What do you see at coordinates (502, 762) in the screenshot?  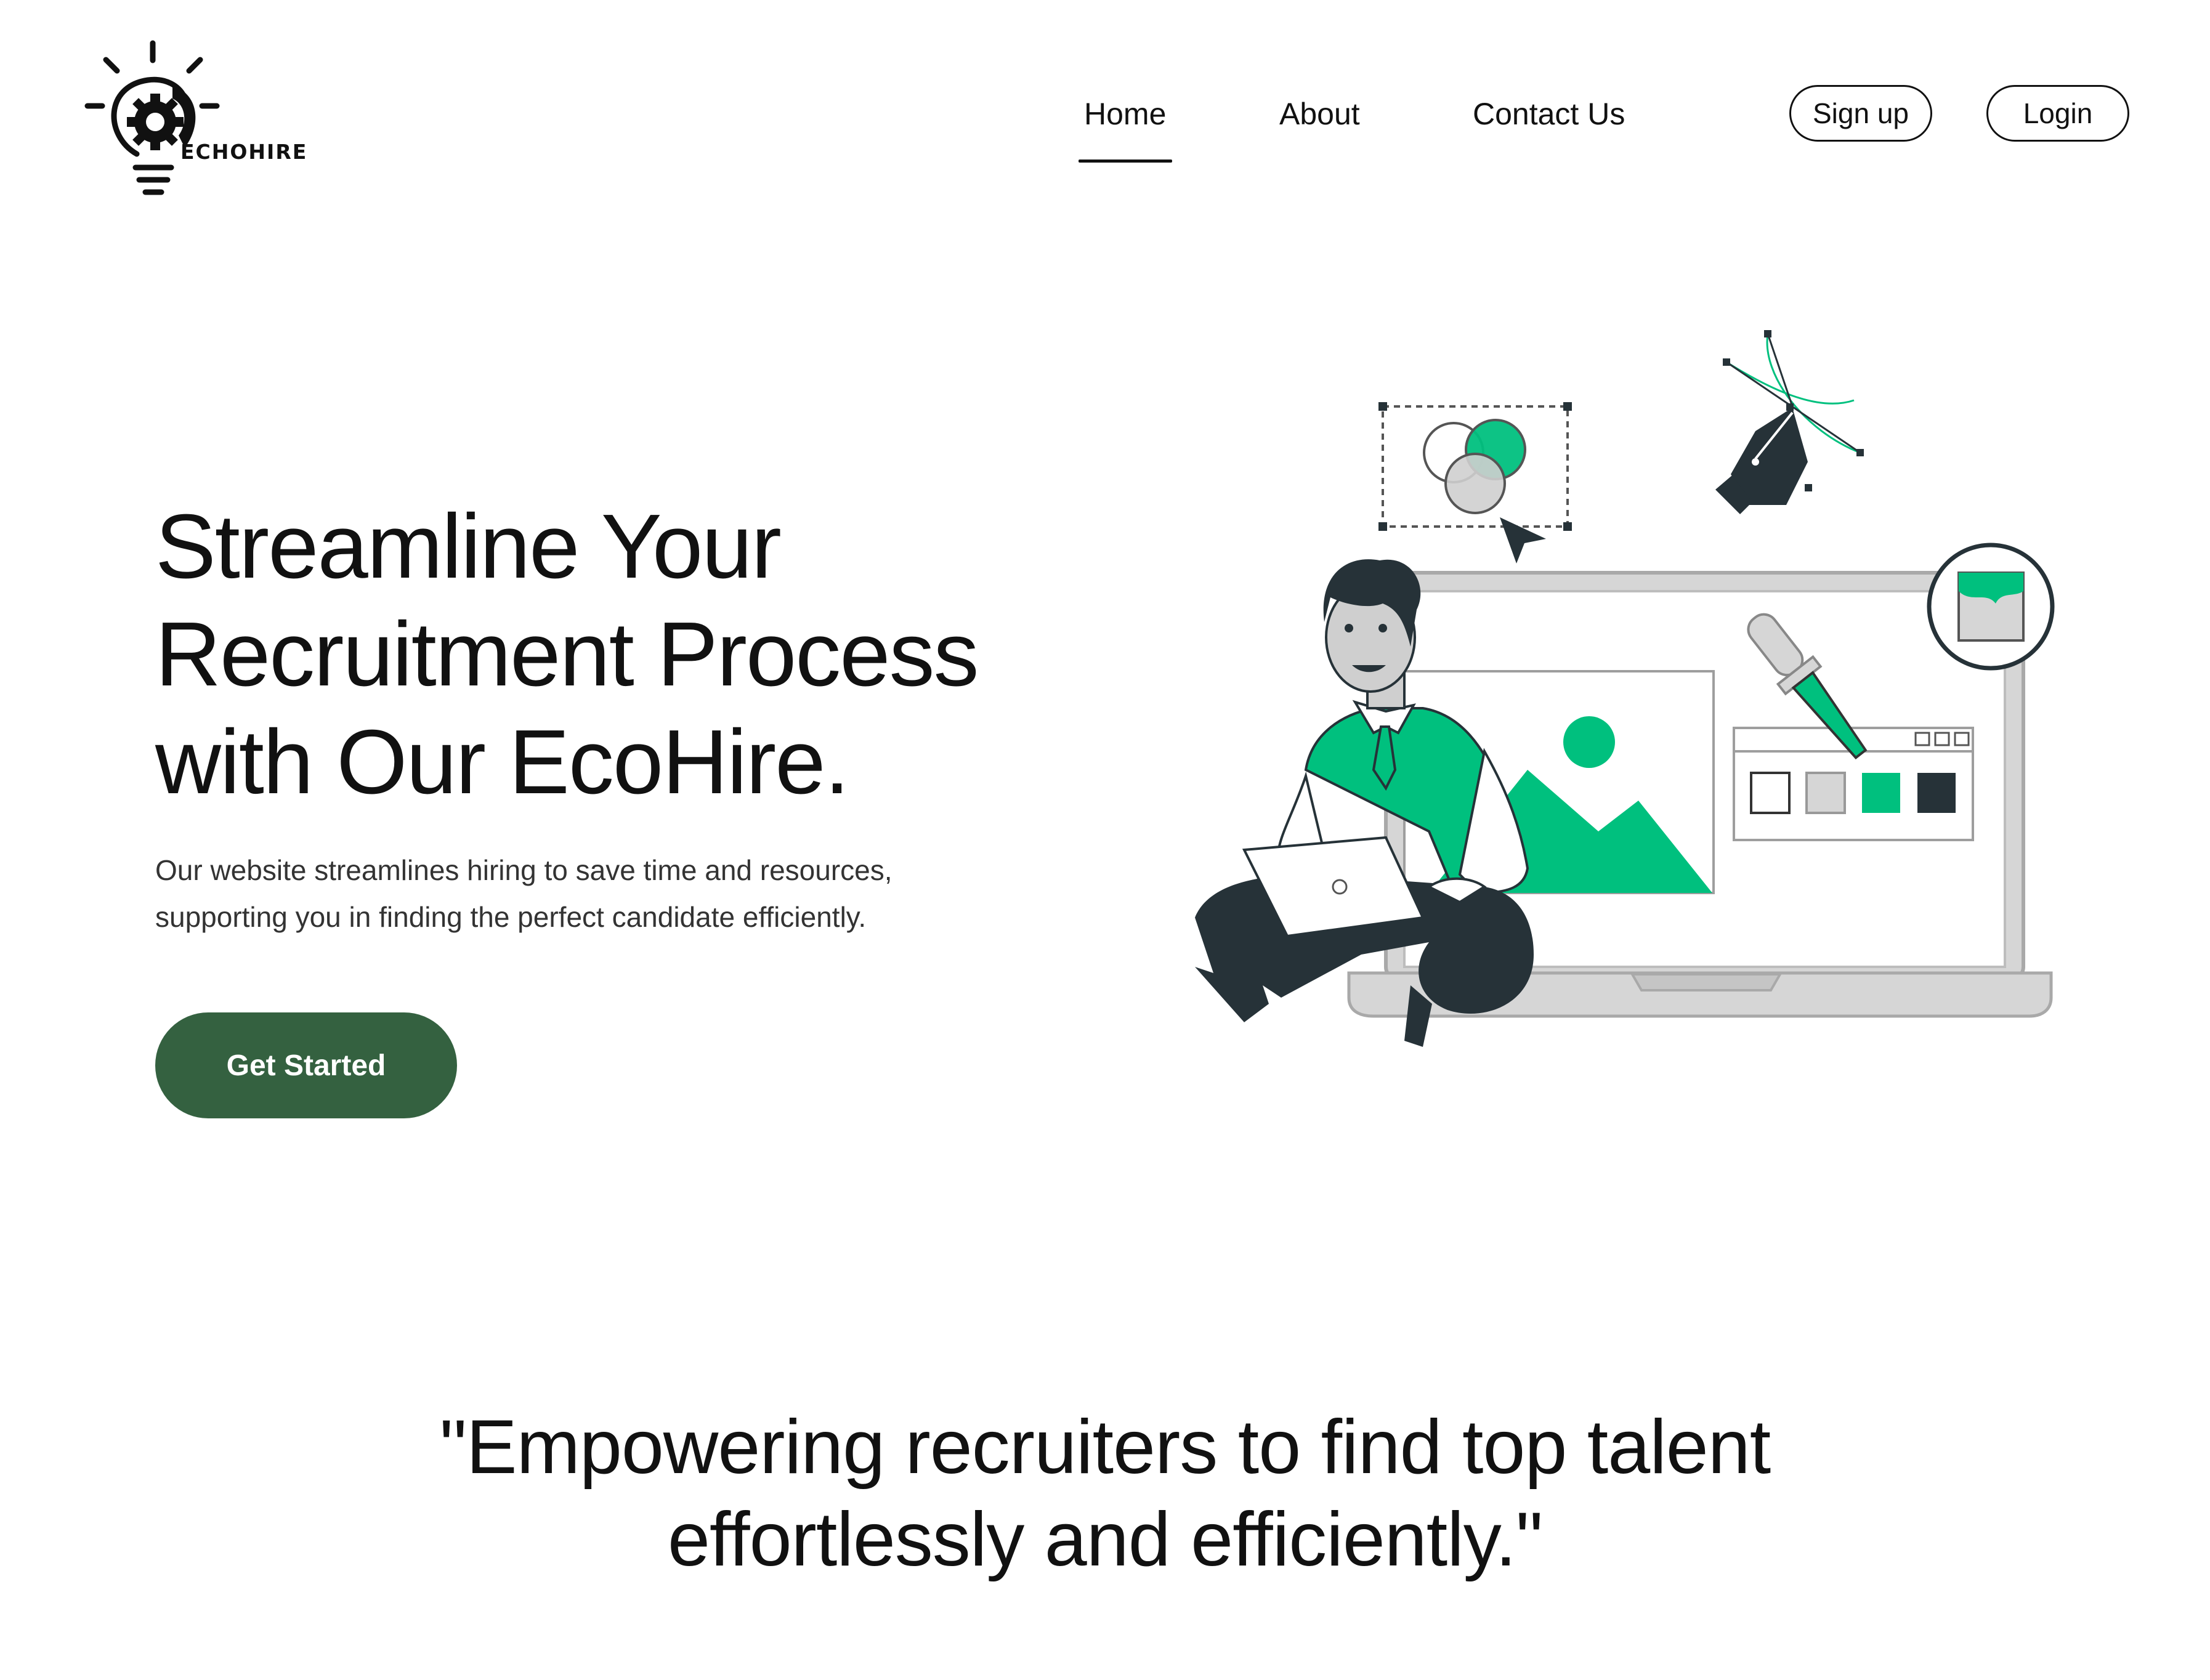 I see `hero-title-line: with Our EcoHire.` at bounding box center [502, 762].